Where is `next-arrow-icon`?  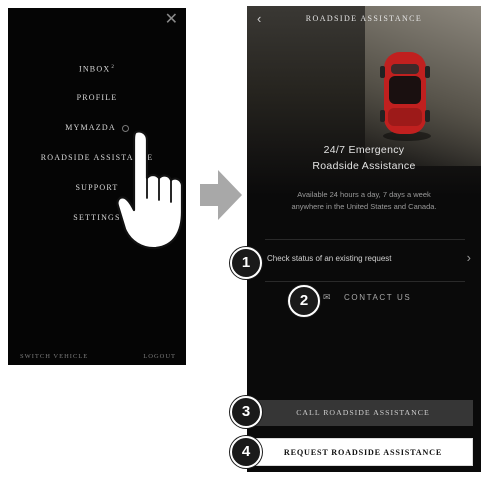 next-arrow-icon is located at coordinates (221, 195).